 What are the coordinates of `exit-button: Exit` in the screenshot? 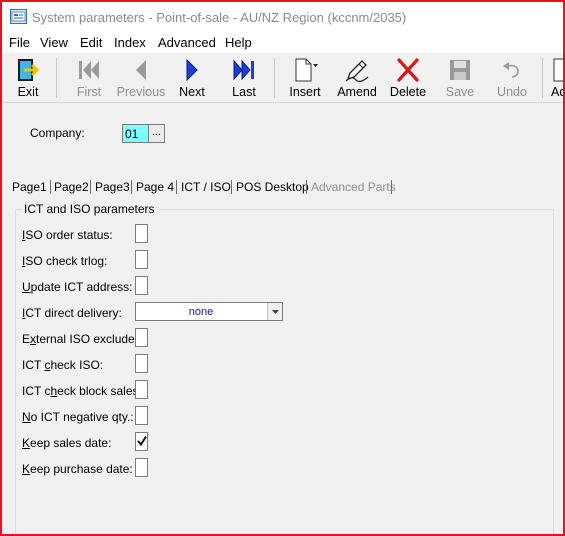 It's located at (28, 78).